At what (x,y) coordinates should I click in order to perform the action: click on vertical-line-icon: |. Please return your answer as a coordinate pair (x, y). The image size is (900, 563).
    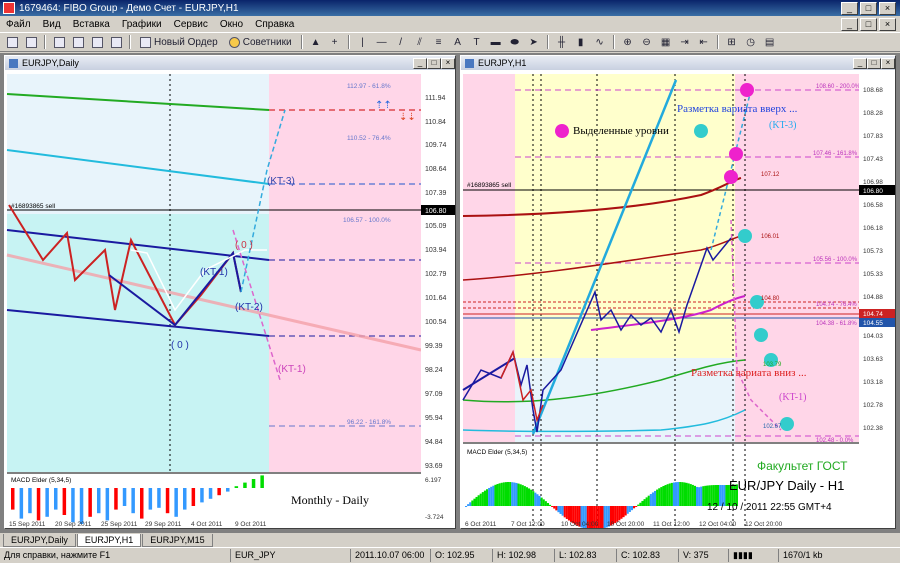
    Looking at the image, I should click on (363, 42).